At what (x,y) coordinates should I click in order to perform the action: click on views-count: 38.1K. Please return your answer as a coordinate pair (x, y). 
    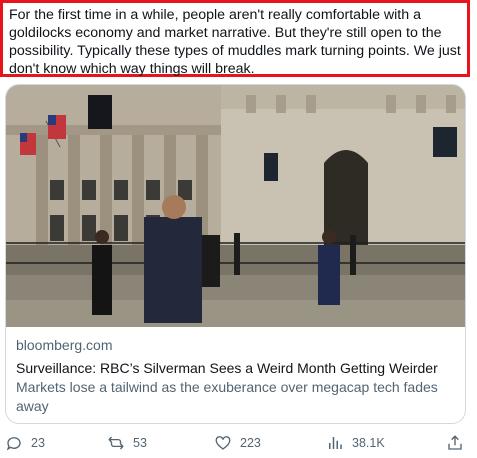
    Looking at the image, I should click on (368, 443).